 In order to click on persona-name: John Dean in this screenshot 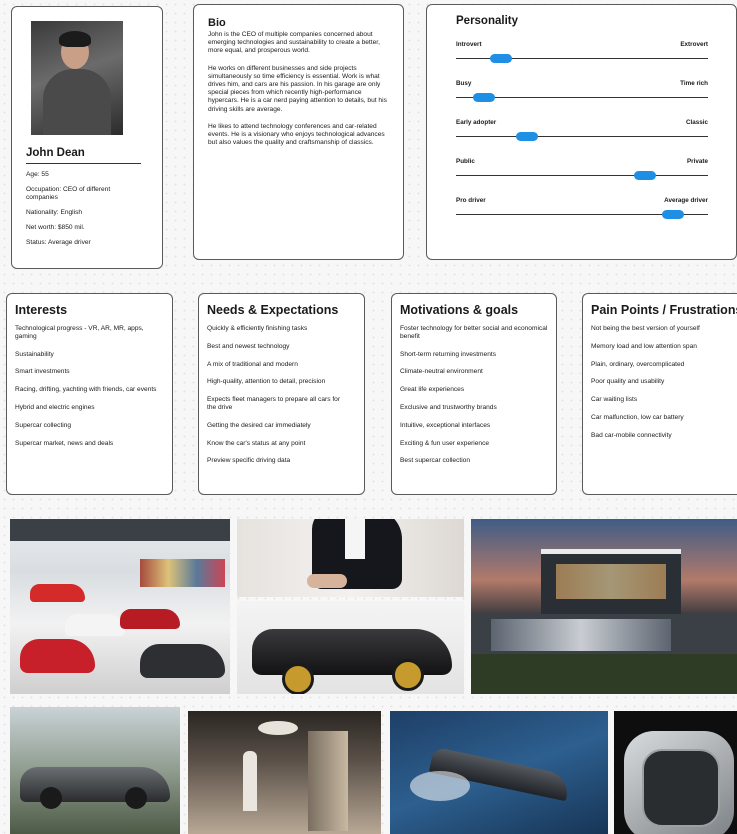, I will do `click(83, 155)`.